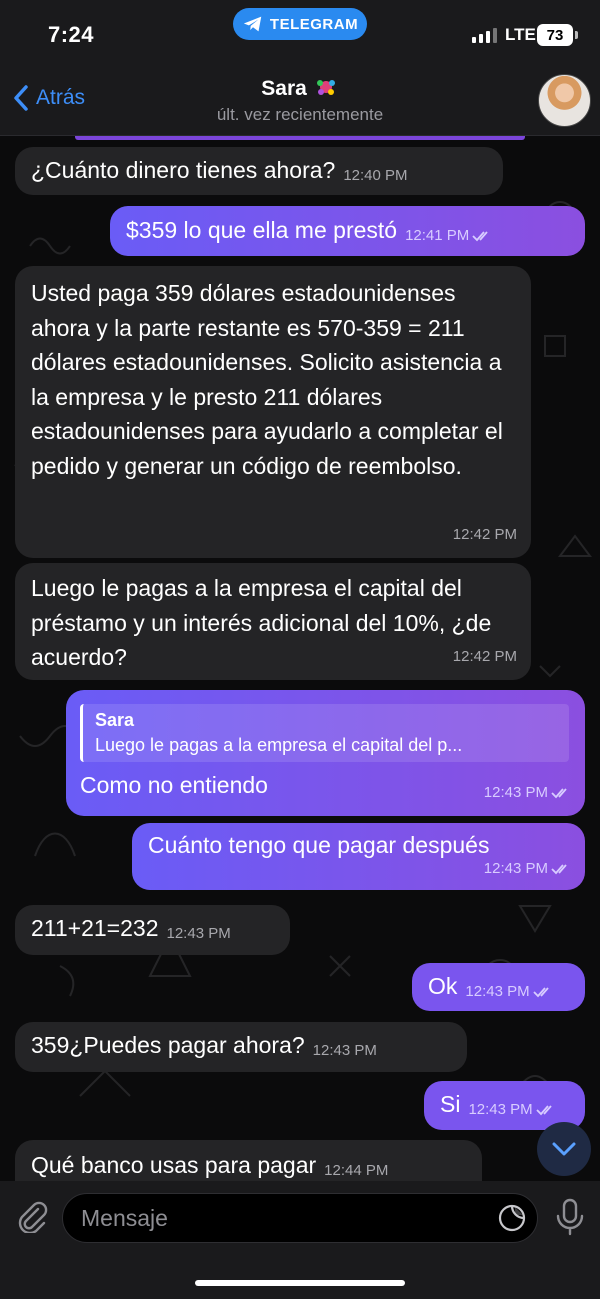 This screenshot has height=1299, width=600. I want to click on signal-icon, so click(484, 35).